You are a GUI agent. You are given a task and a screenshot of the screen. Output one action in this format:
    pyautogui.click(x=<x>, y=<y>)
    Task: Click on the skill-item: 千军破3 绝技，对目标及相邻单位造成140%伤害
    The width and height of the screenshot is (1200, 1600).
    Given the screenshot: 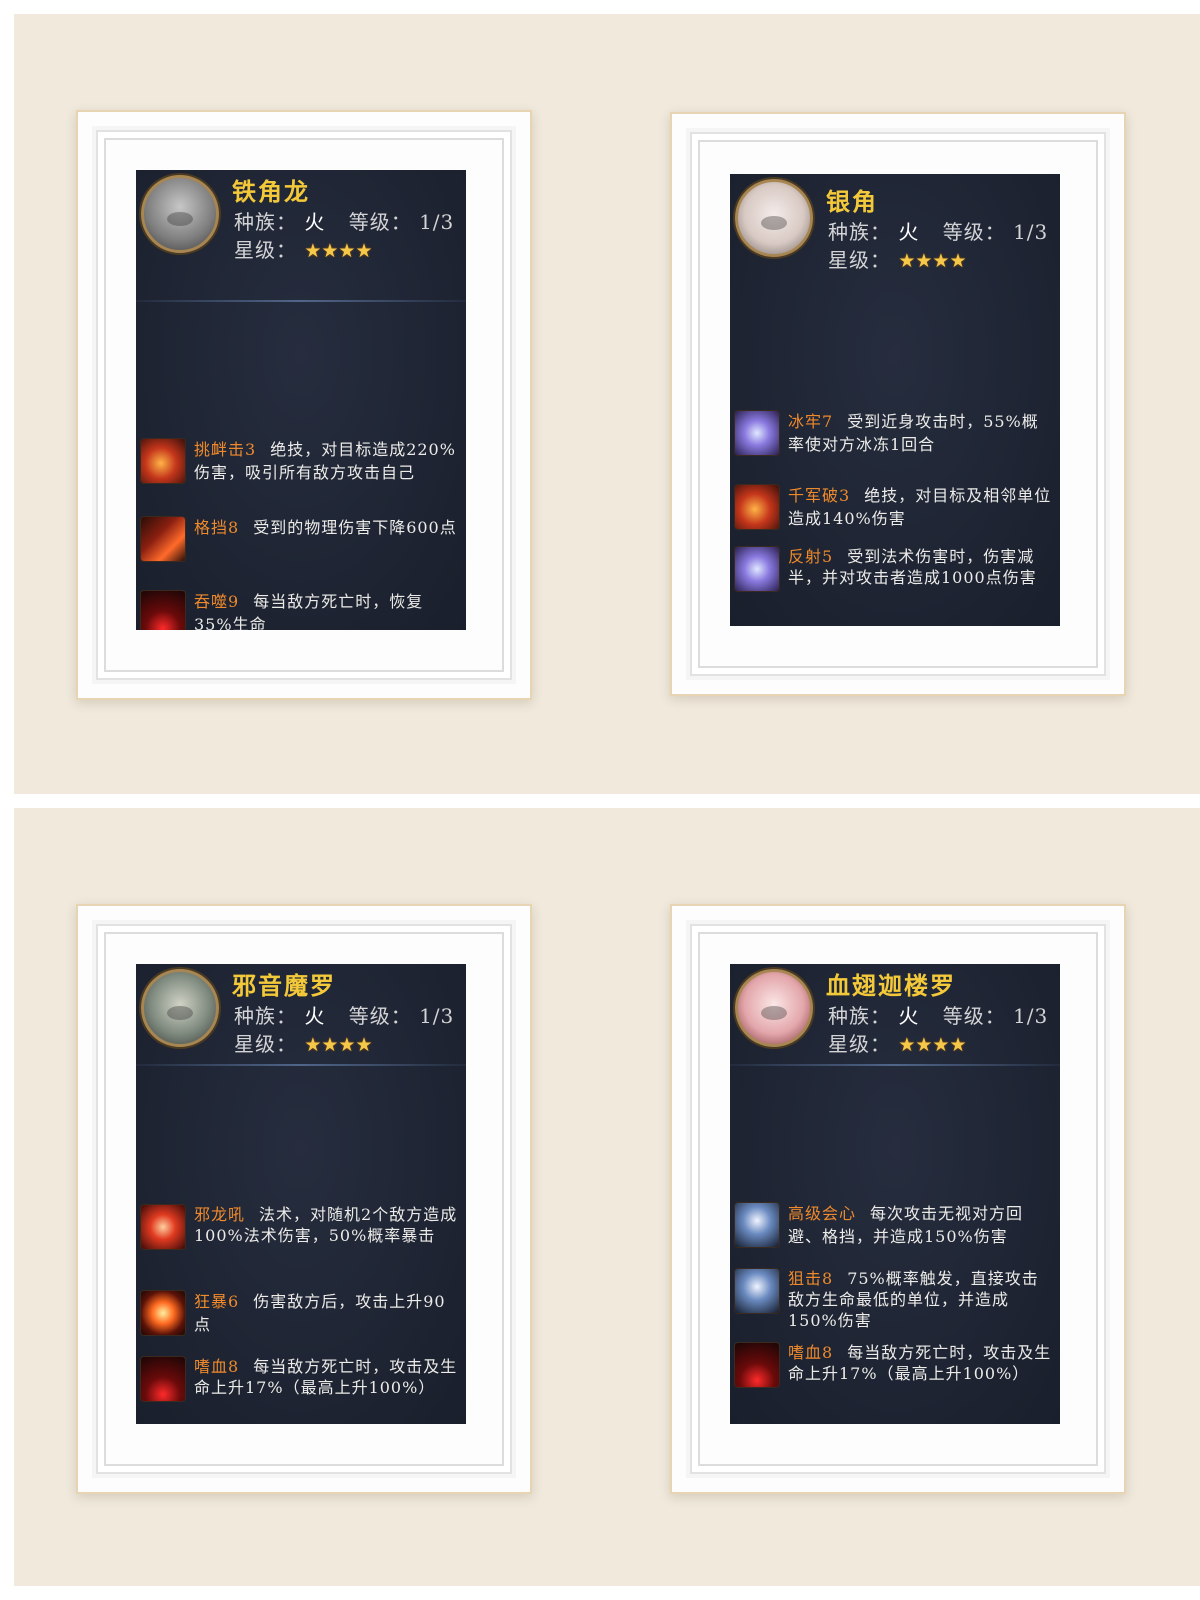 What is the action you would take?
    pyautogui.click(x=895, y=509)
    